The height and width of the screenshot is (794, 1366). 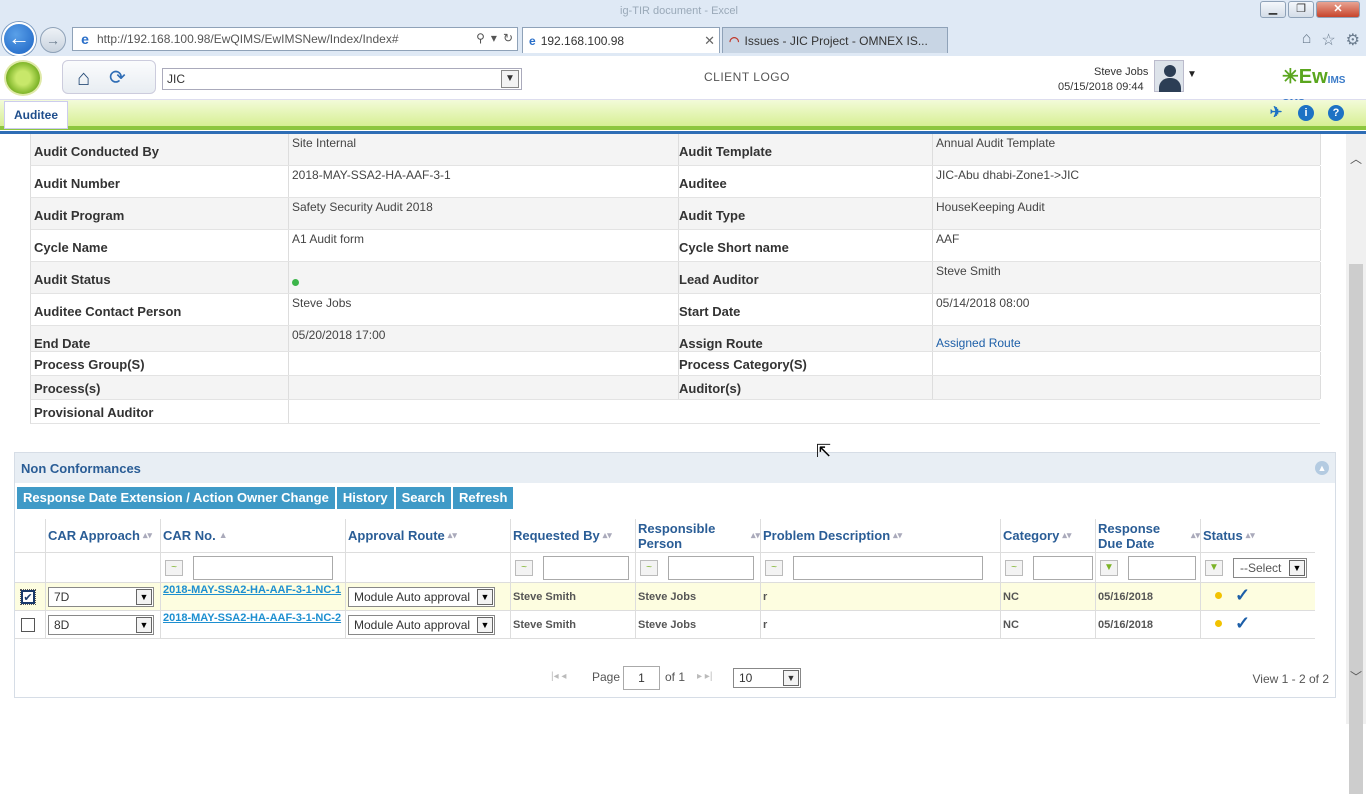 What do you see at coordinates (83, 78) in the screenshot?
I see `app-home-icon: ⌂` at bounding box center [83, 78].